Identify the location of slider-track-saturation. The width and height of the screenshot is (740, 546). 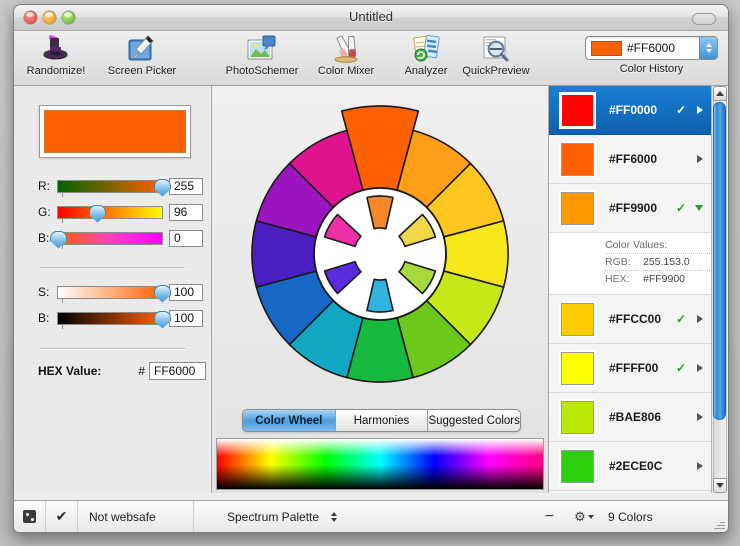
(114, 293).